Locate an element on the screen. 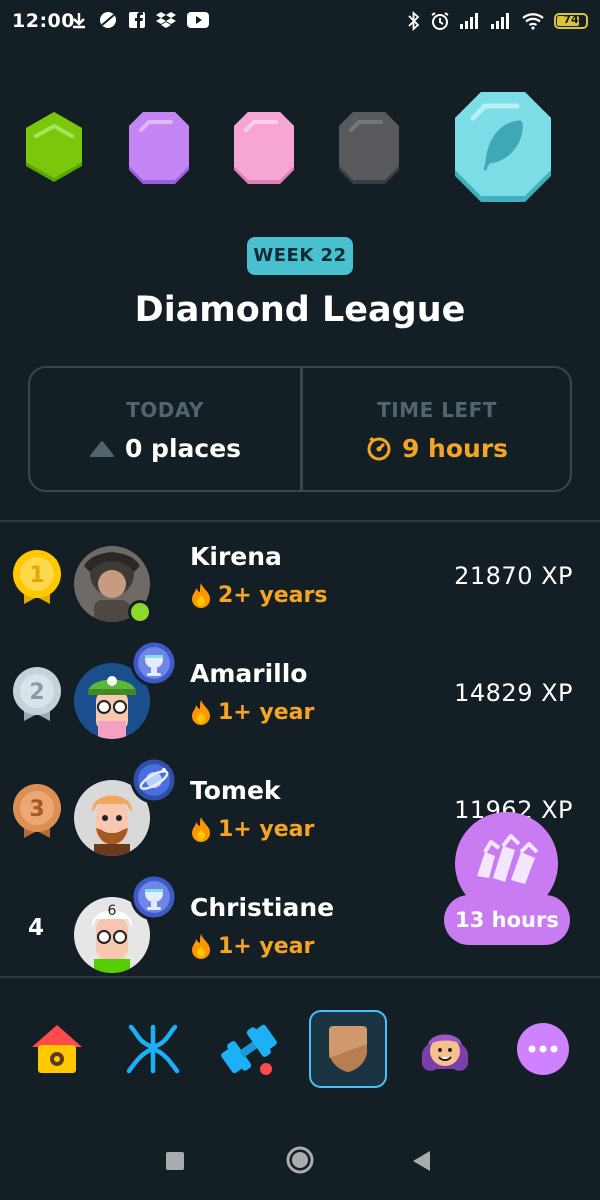 The width and height of the screenshot is (600, 1200). streak-text: 2+ years is located at coordinates (273, 595).